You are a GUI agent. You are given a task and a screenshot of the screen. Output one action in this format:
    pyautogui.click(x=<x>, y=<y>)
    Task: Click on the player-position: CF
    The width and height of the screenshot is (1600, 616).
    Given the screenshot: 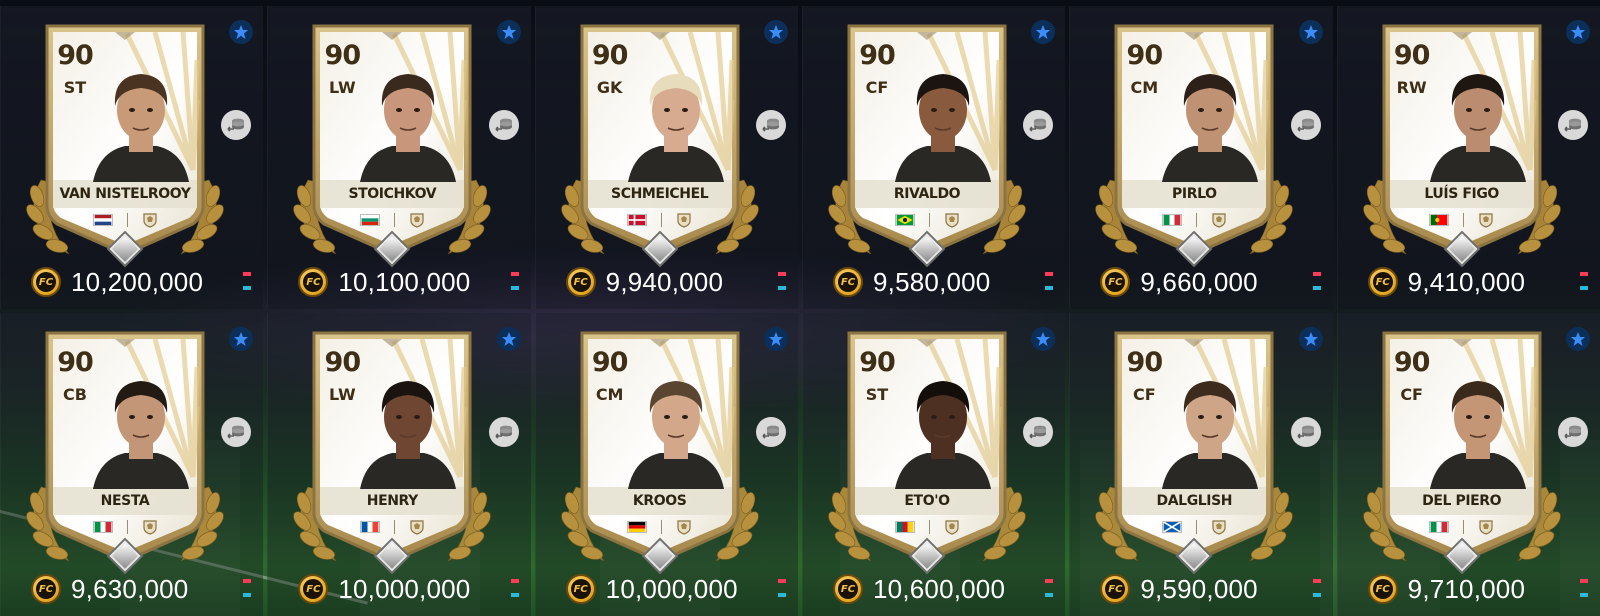 What is the action you would take?
    pyautogui.click(x=1411, y=394)
    